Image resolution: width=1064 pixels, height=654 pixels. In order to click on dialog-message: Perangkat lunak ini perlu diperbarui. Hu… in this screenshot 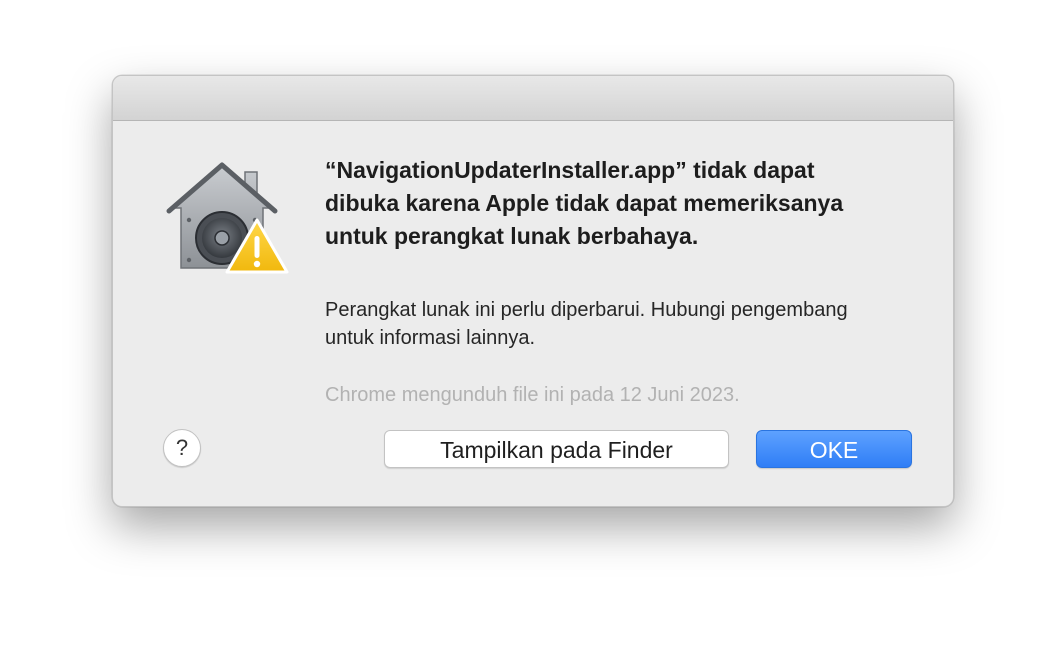, I will do `click(586, 324)`.